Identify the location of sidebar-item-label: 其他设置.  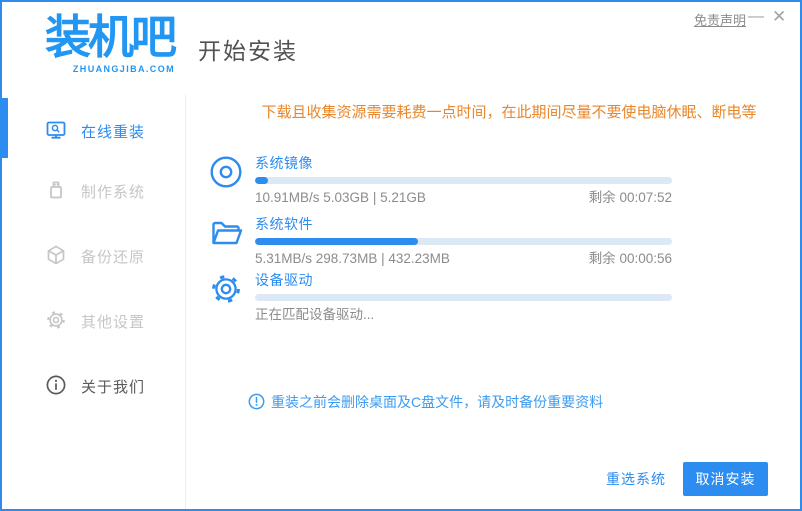
(113, 322).